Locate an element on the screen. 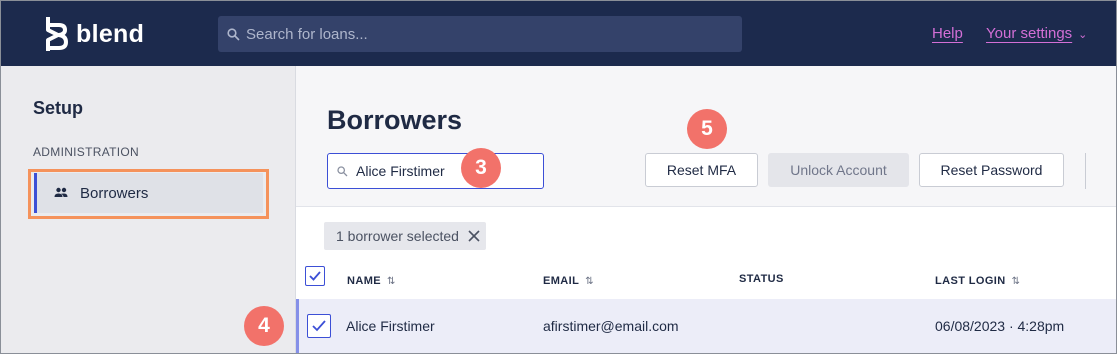 Image resolution: width=1117 pixels, height=354 pixels. column-header-label: EMAIL is located at coordinates (561, 281).